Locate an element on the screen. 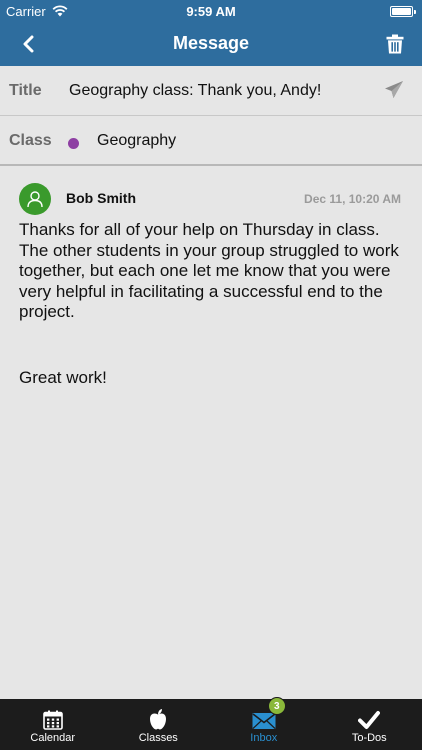 This screenshot has height=750, width=422. message-signoff: Great work! is located at coordinates (63, 377).